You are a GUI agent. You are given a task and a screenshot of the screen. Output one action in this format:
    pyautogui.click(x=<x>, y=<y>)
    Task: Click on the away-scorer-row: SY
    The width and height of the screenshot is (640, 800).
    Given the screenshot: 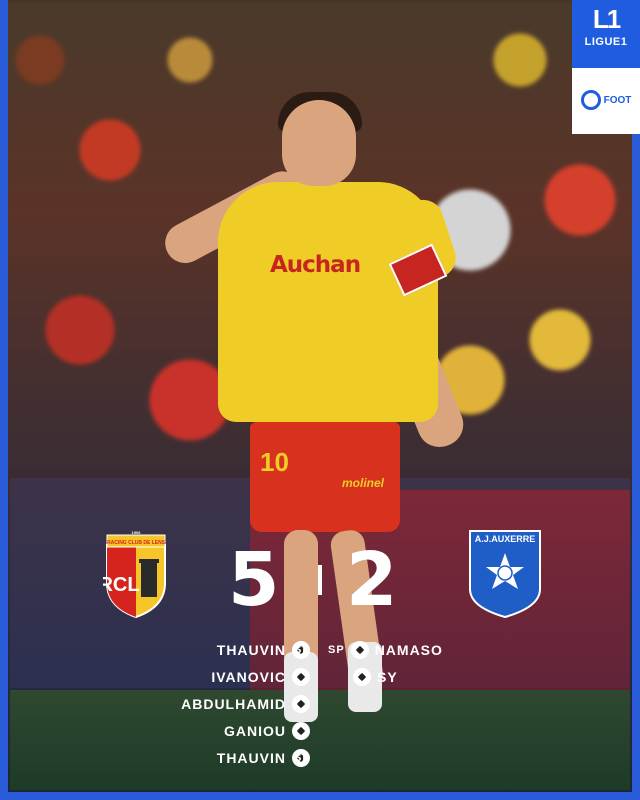 What is the action you would take?
    pyautogui.click(x=375, y=677)
    